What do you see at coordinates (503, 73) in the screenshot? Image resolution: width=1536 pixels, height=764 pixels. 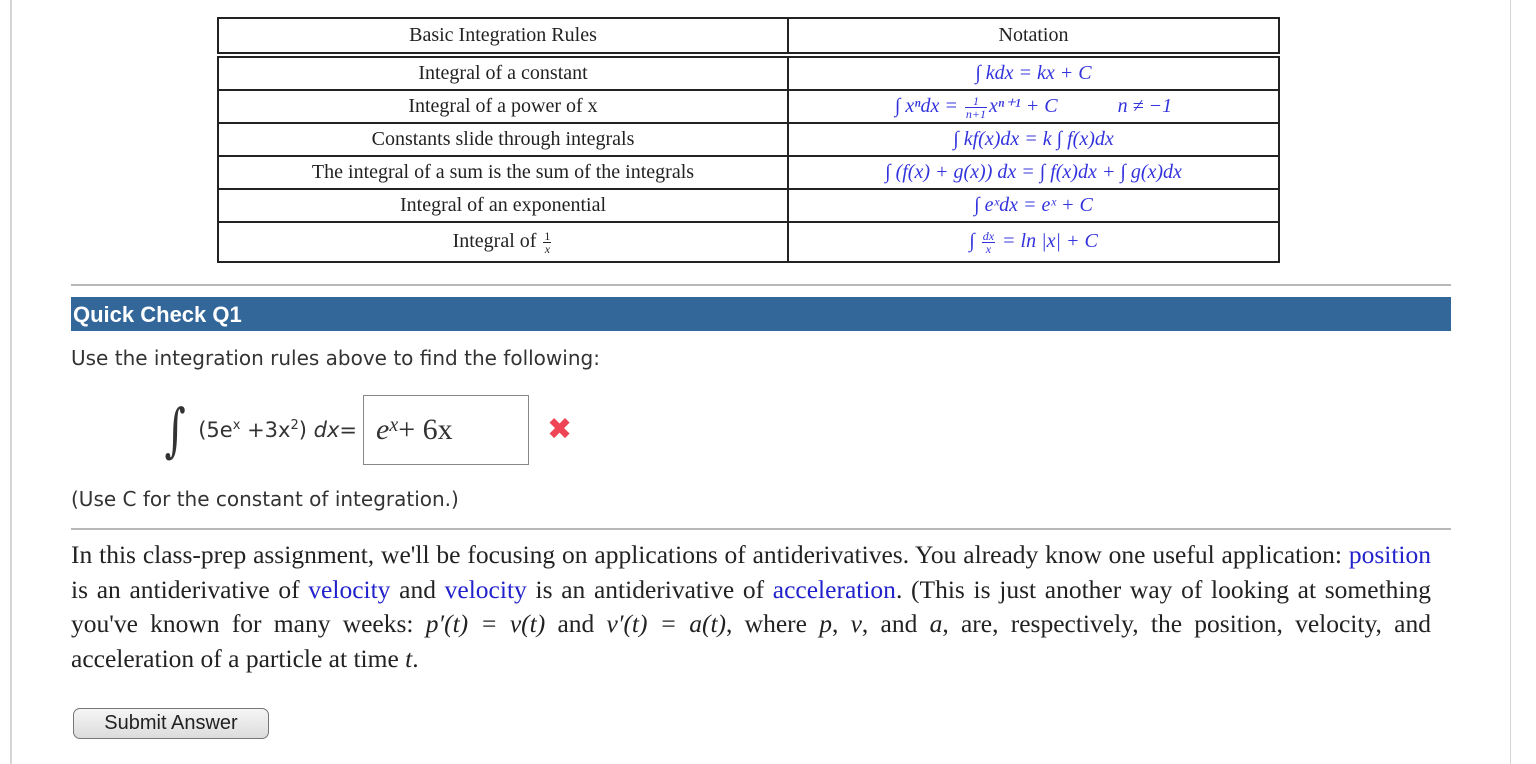 I see `rule-cell: Integral of a constant` at bounding box center [503, 73].